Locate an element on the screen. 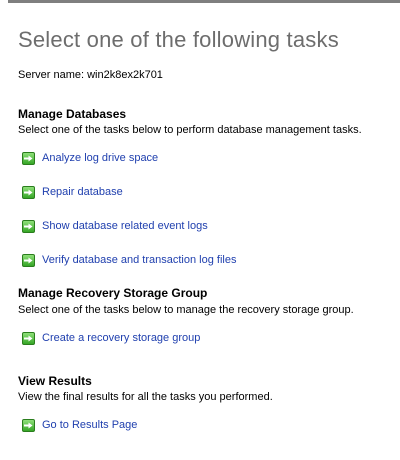 This screenshot has width=400, height=460. server-name-value: win2k8ex2k701 is located at coordinates (125, 75).